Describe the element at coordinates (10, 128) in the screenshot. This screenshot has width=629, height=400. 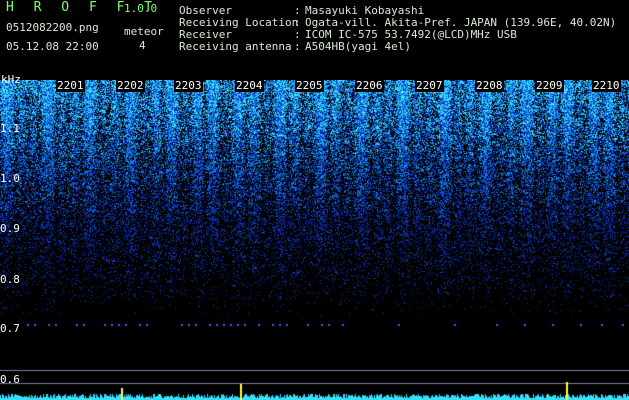
I see `y-tick-label: 1.1` at that location.